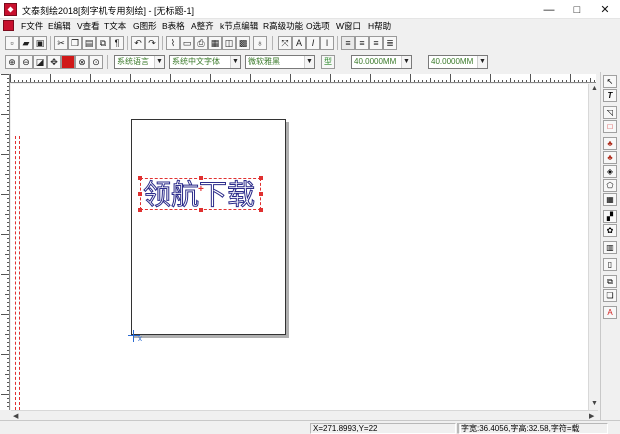 This screenshot has width=620, height=434. I want to click on rotate-icon: ⤧, so click(285, 43).